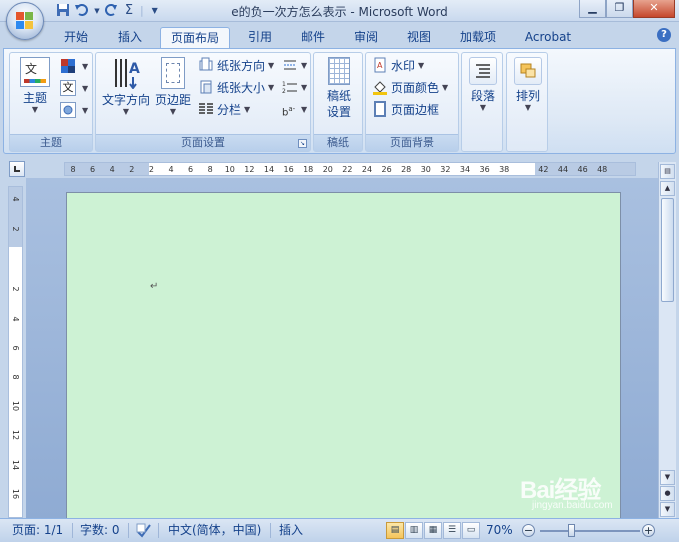 The image size is (679, 542). I want to click on theme-text-glyph: 文, so click(31, 69).